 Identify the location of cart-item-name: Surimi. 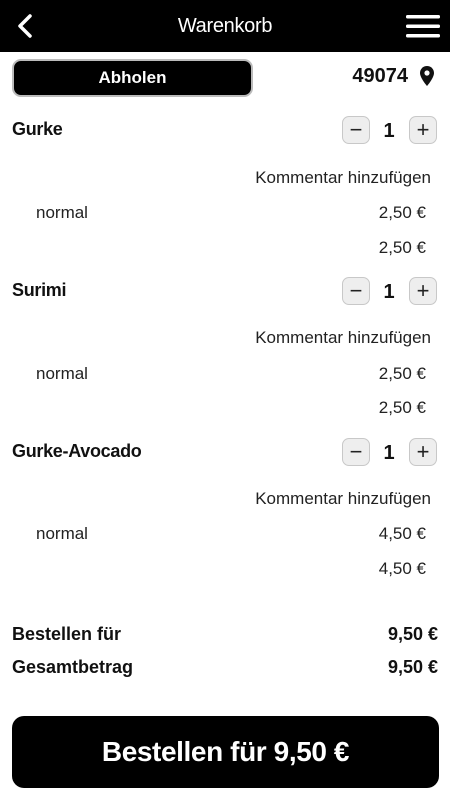
(39, 290).